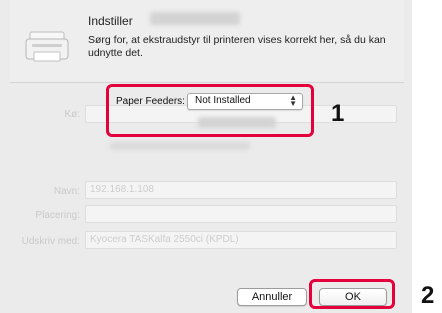 This screenshot has width=442, height=313. What do you see at coordinates (272, 297) in the screenshot?
I see `cancel-button: Annuller` at bounding box center [272, 297].